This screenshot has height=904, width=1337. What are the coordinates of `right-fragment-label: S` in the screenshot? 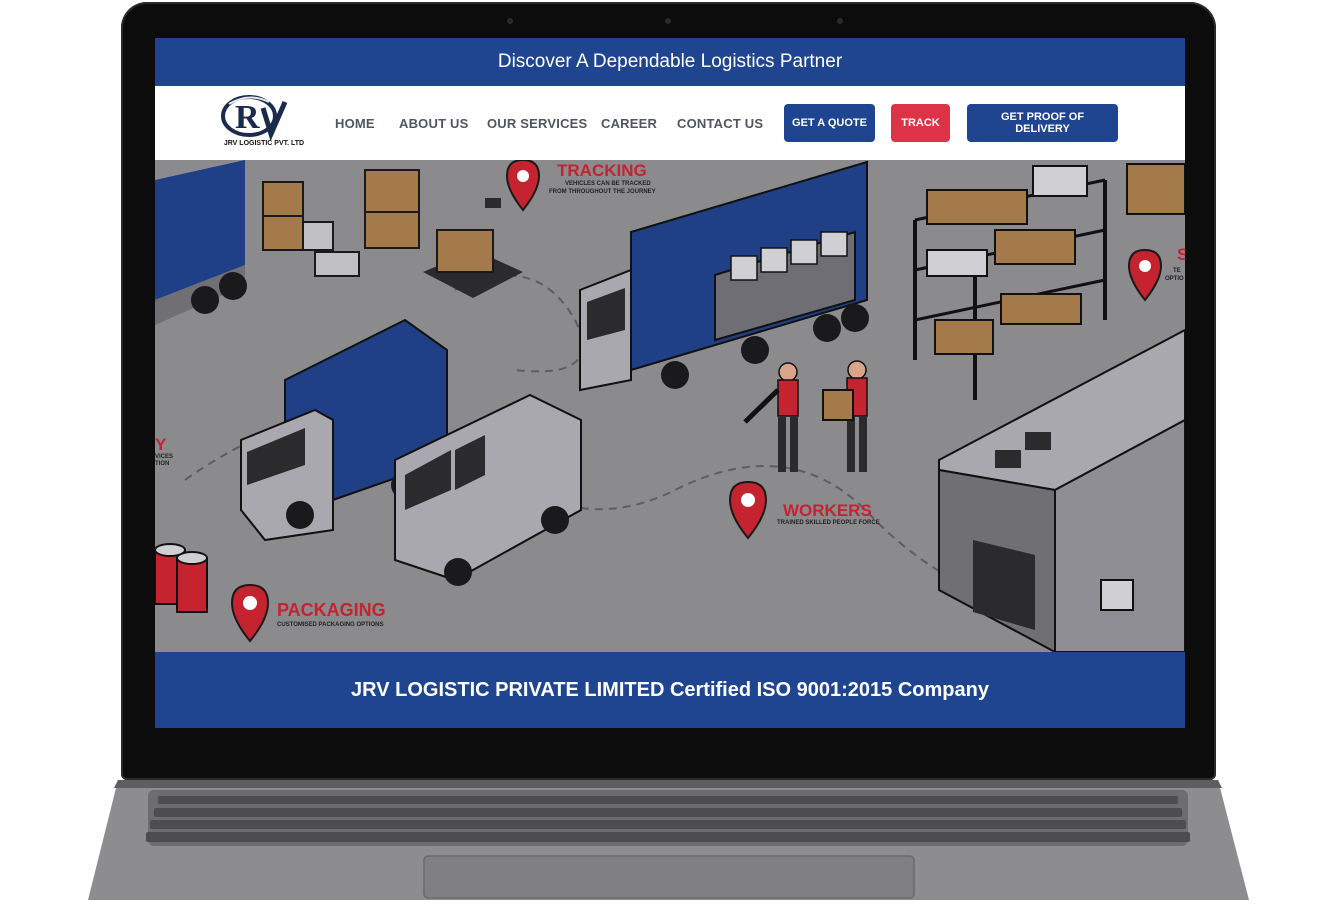 It's located at (1181, 254).